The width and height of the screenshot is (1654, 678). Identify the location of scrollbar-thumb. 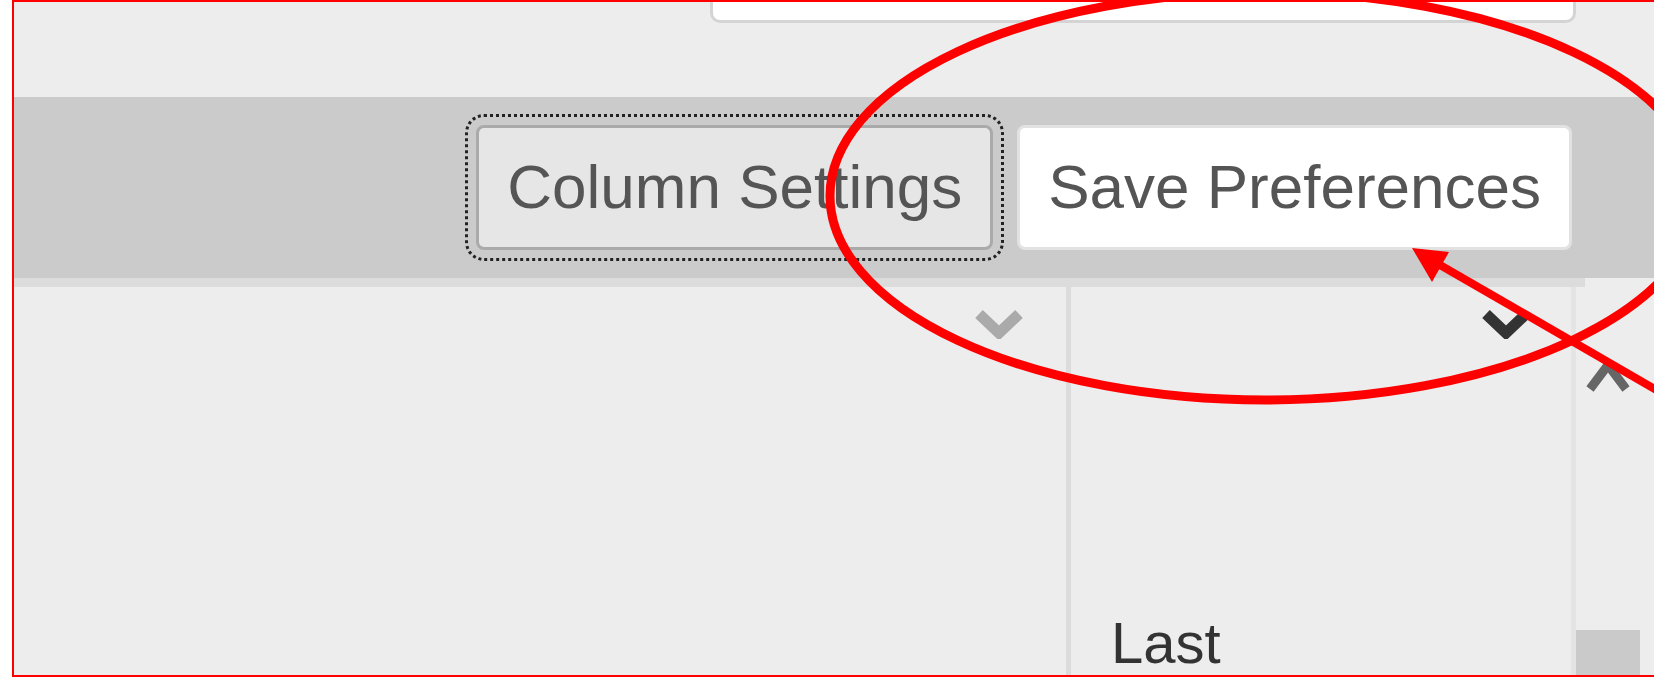
(1608, 652).